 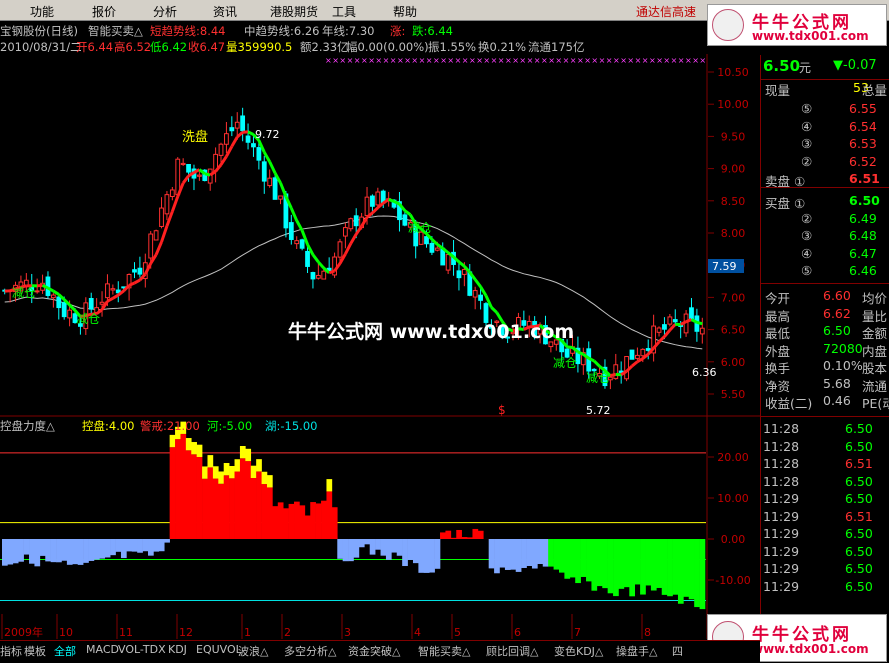 I want to click on stat-row: 最高6.62量比, so click(x=825, y=314).